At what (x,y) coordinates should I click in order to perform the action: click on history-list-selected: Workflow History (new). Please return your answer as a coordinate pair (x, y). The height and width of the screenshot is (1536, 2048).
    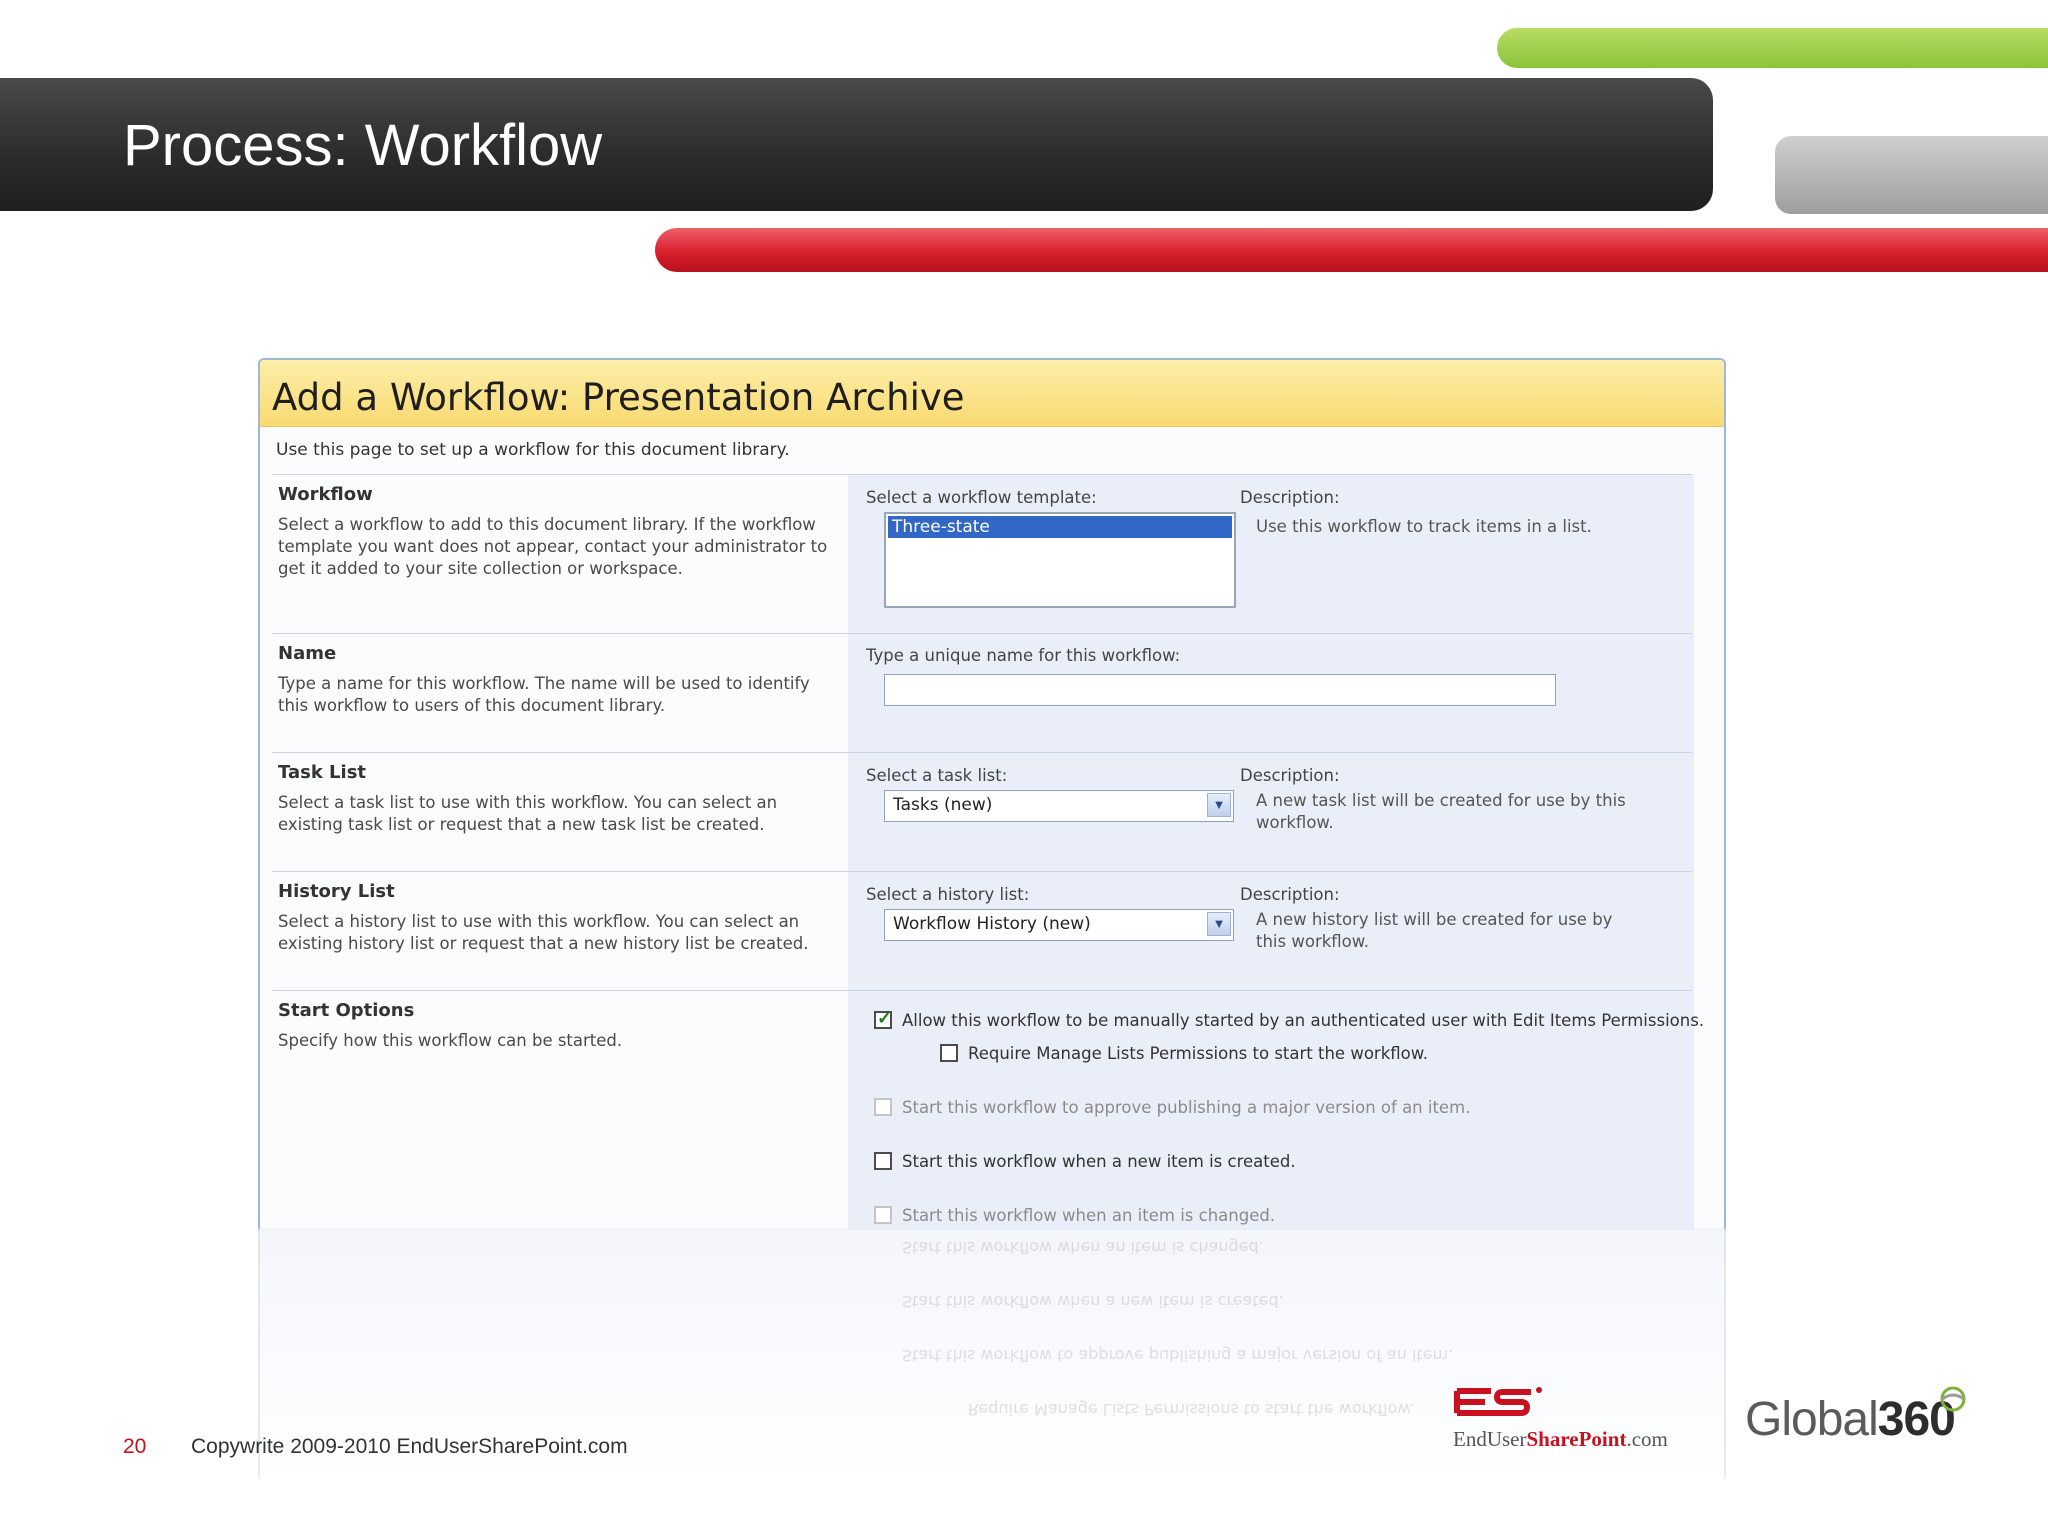
    Looking at the image, I should click on (992, 924).